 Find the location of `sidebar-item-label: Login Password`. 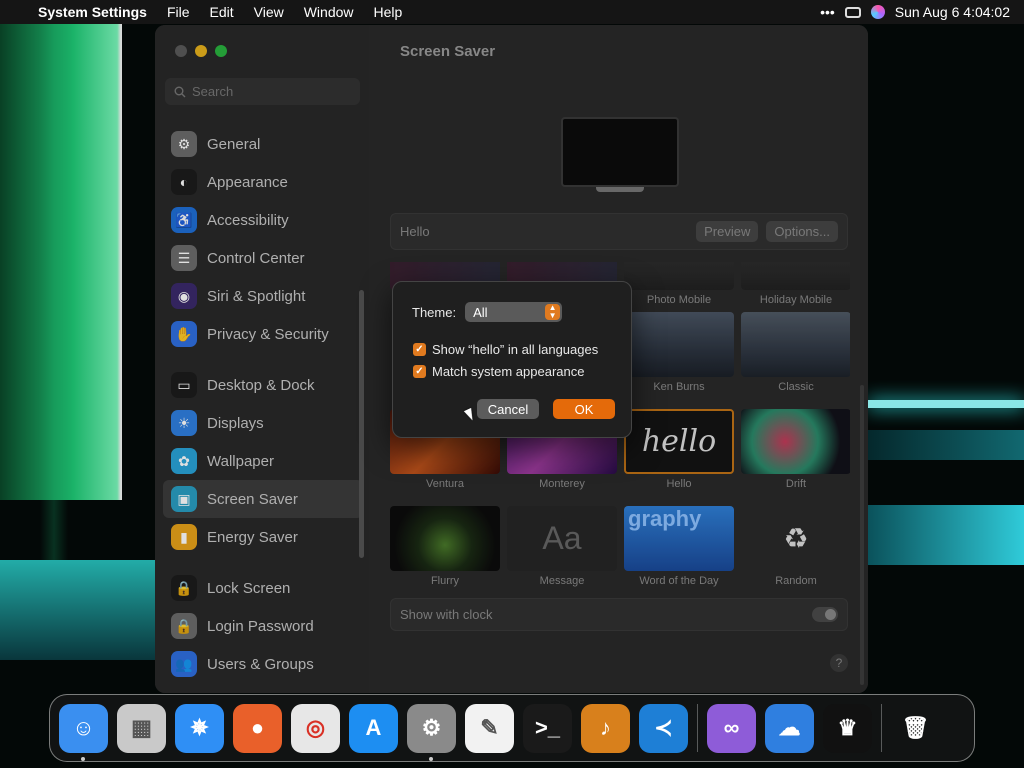

sidebar-item-label: Login Password is located at coordinates (260, 626).